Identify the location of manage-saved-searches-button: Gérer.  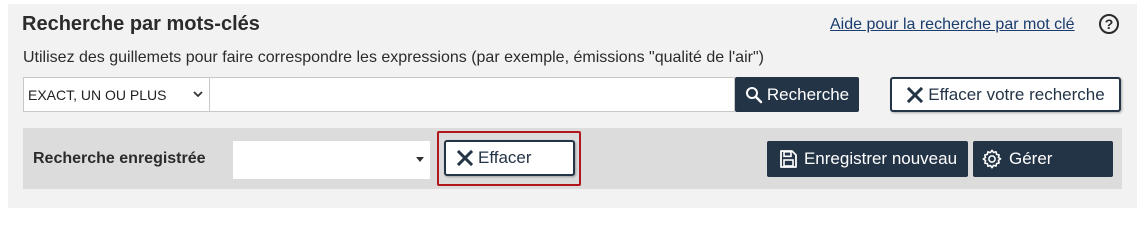
(1043, 159).